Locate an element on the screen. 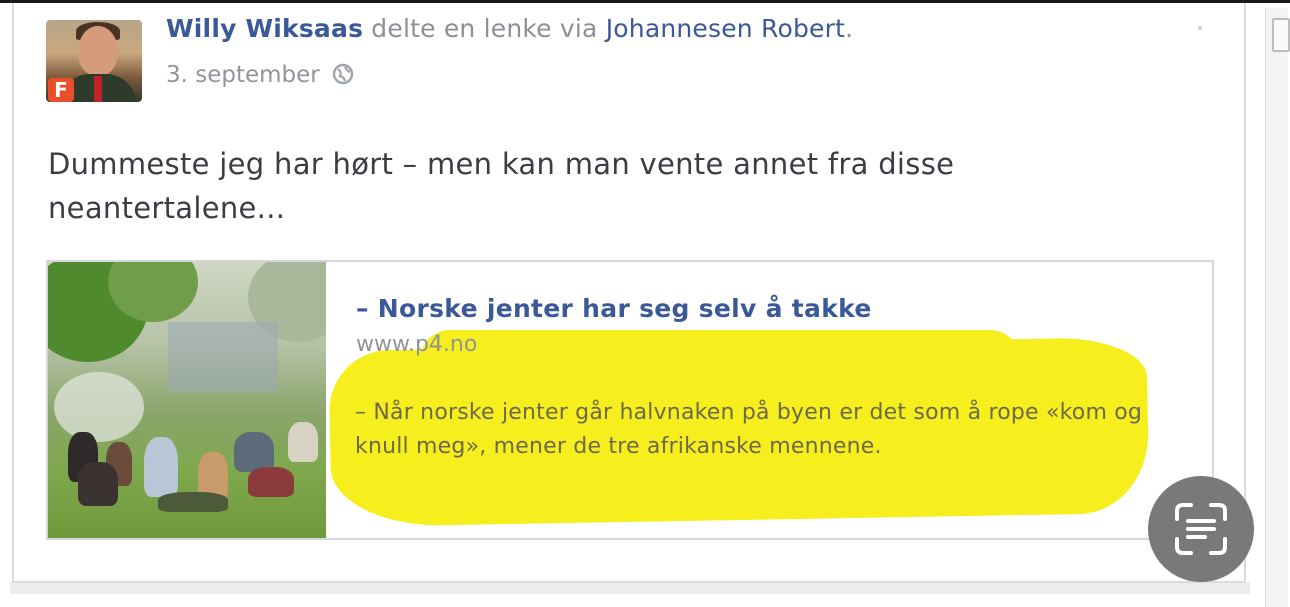 The width and height of the screenshot is (1290, 607). avatar: F is located at coordinates (94, 61).